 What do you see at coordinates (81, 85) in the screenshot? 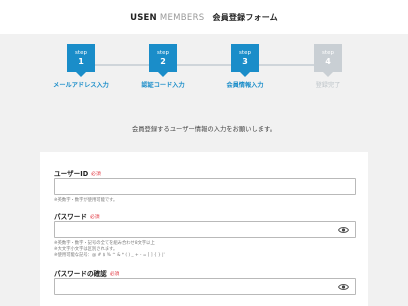
I see `step-1-label: メールアドレス入力` at bounding box center [81, 85].